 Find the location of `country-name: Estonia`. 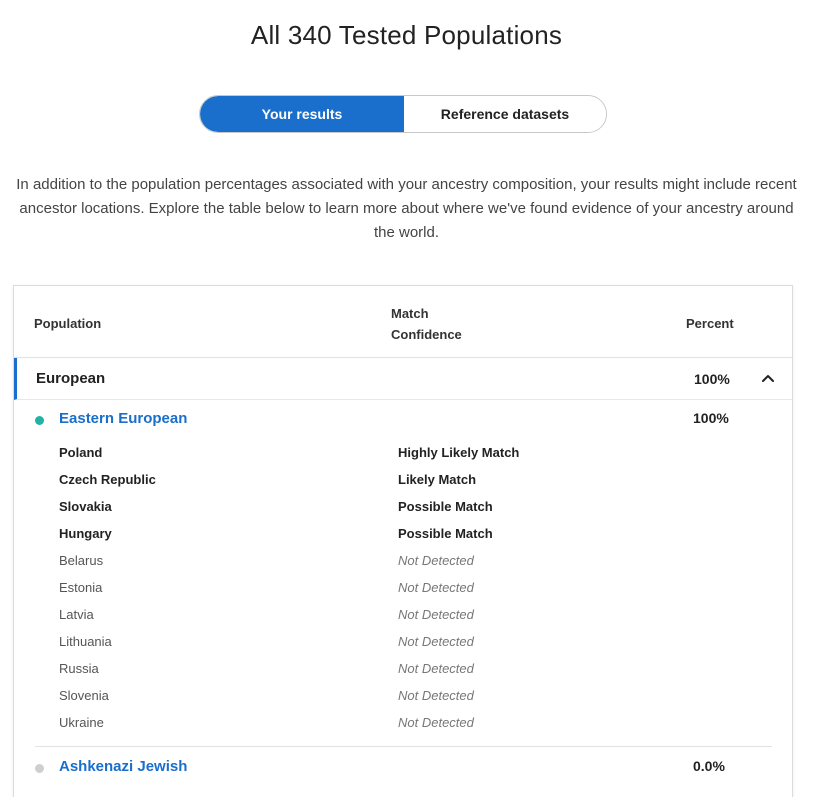

country-name: Estonia is located at coordinates (81, 587).